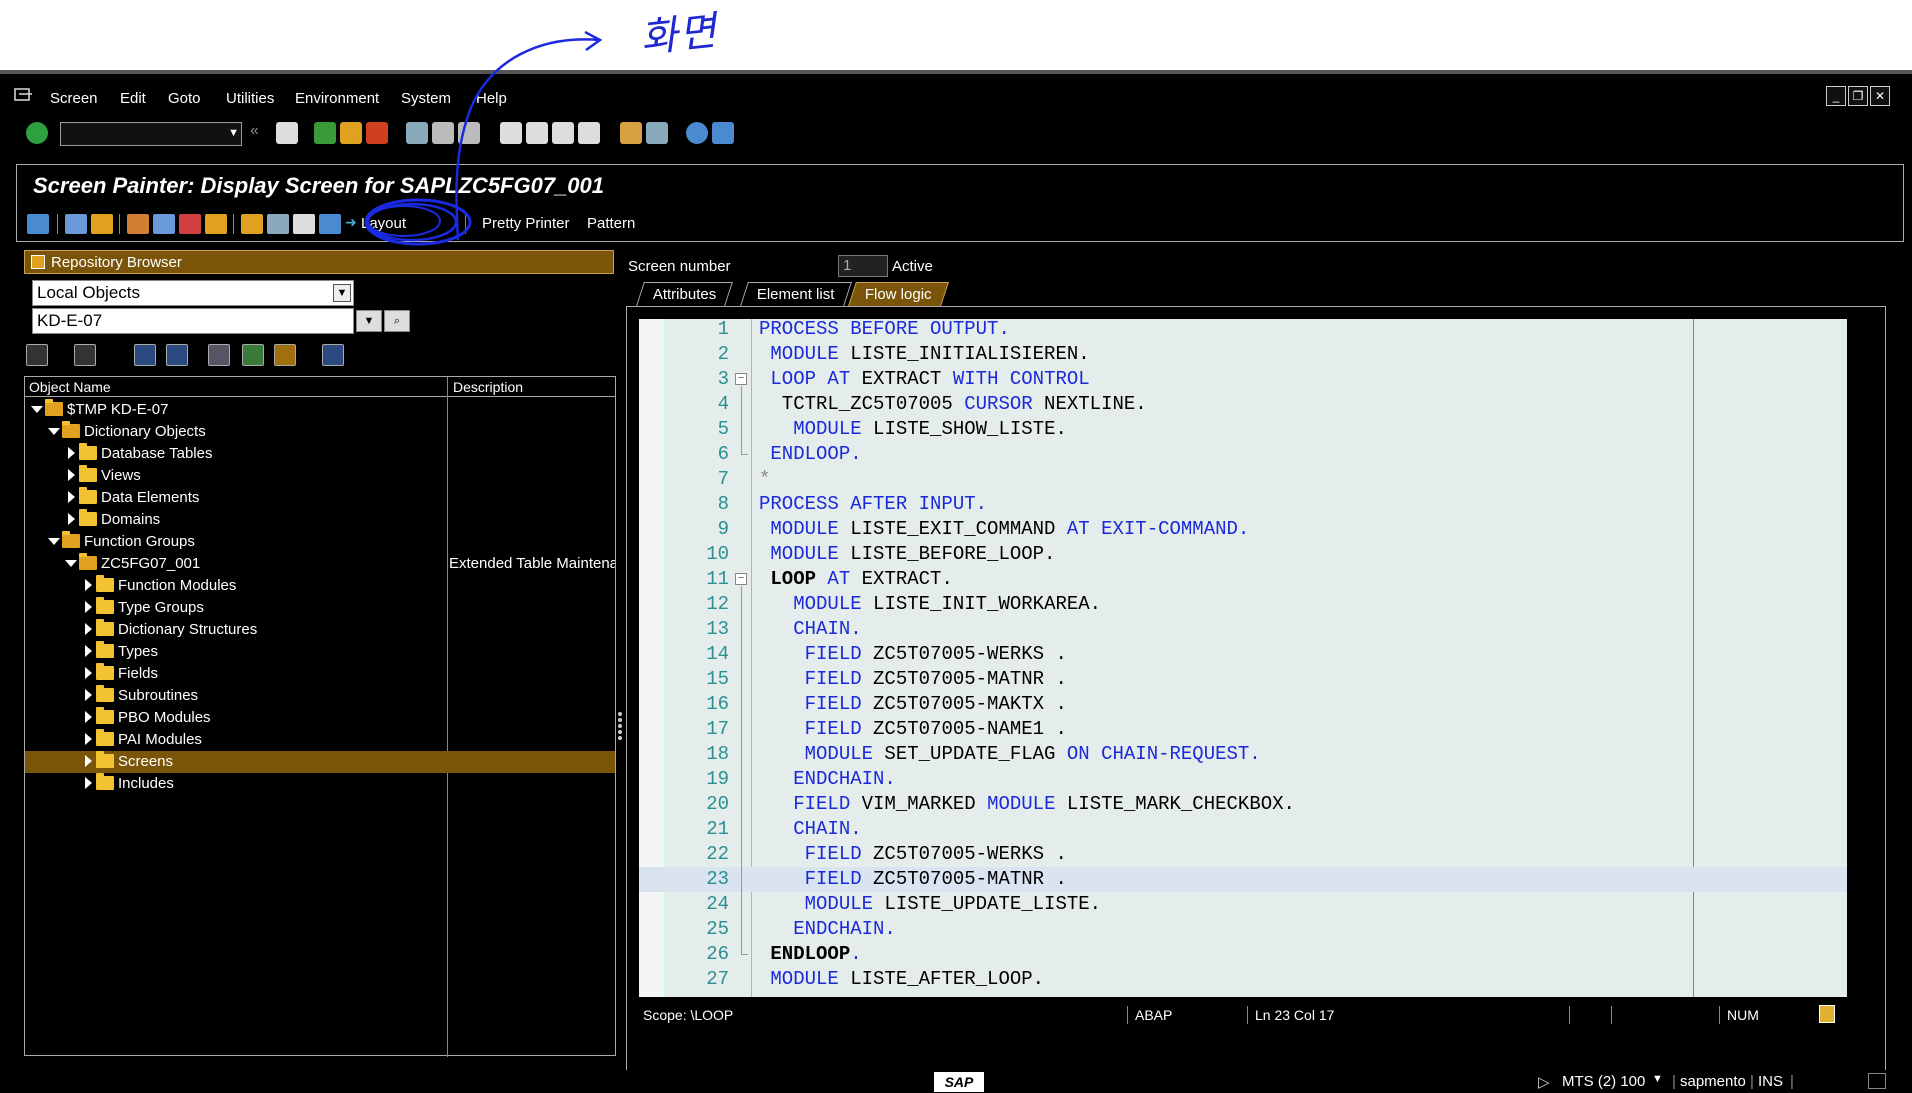 The height and width of the screenshot is (1093, 1912). I want to click on next-page-icon, so click(563, 133).